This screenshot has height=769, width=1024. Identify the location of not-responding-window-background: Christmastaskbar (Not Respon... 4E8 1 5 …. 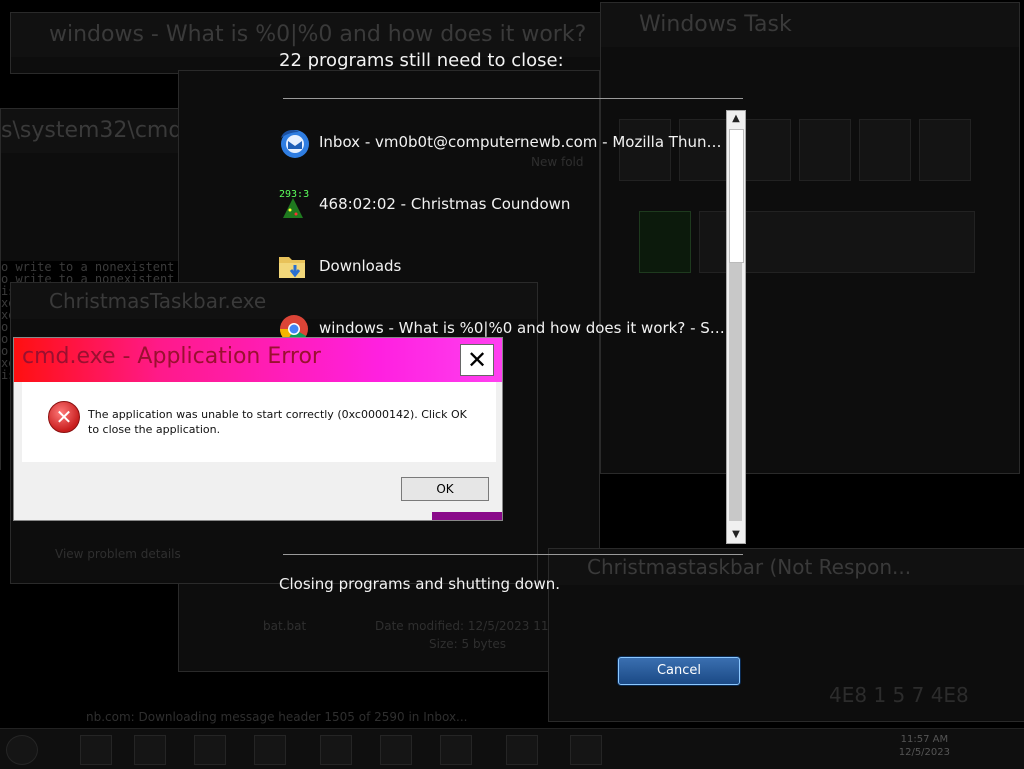
(786, 635).